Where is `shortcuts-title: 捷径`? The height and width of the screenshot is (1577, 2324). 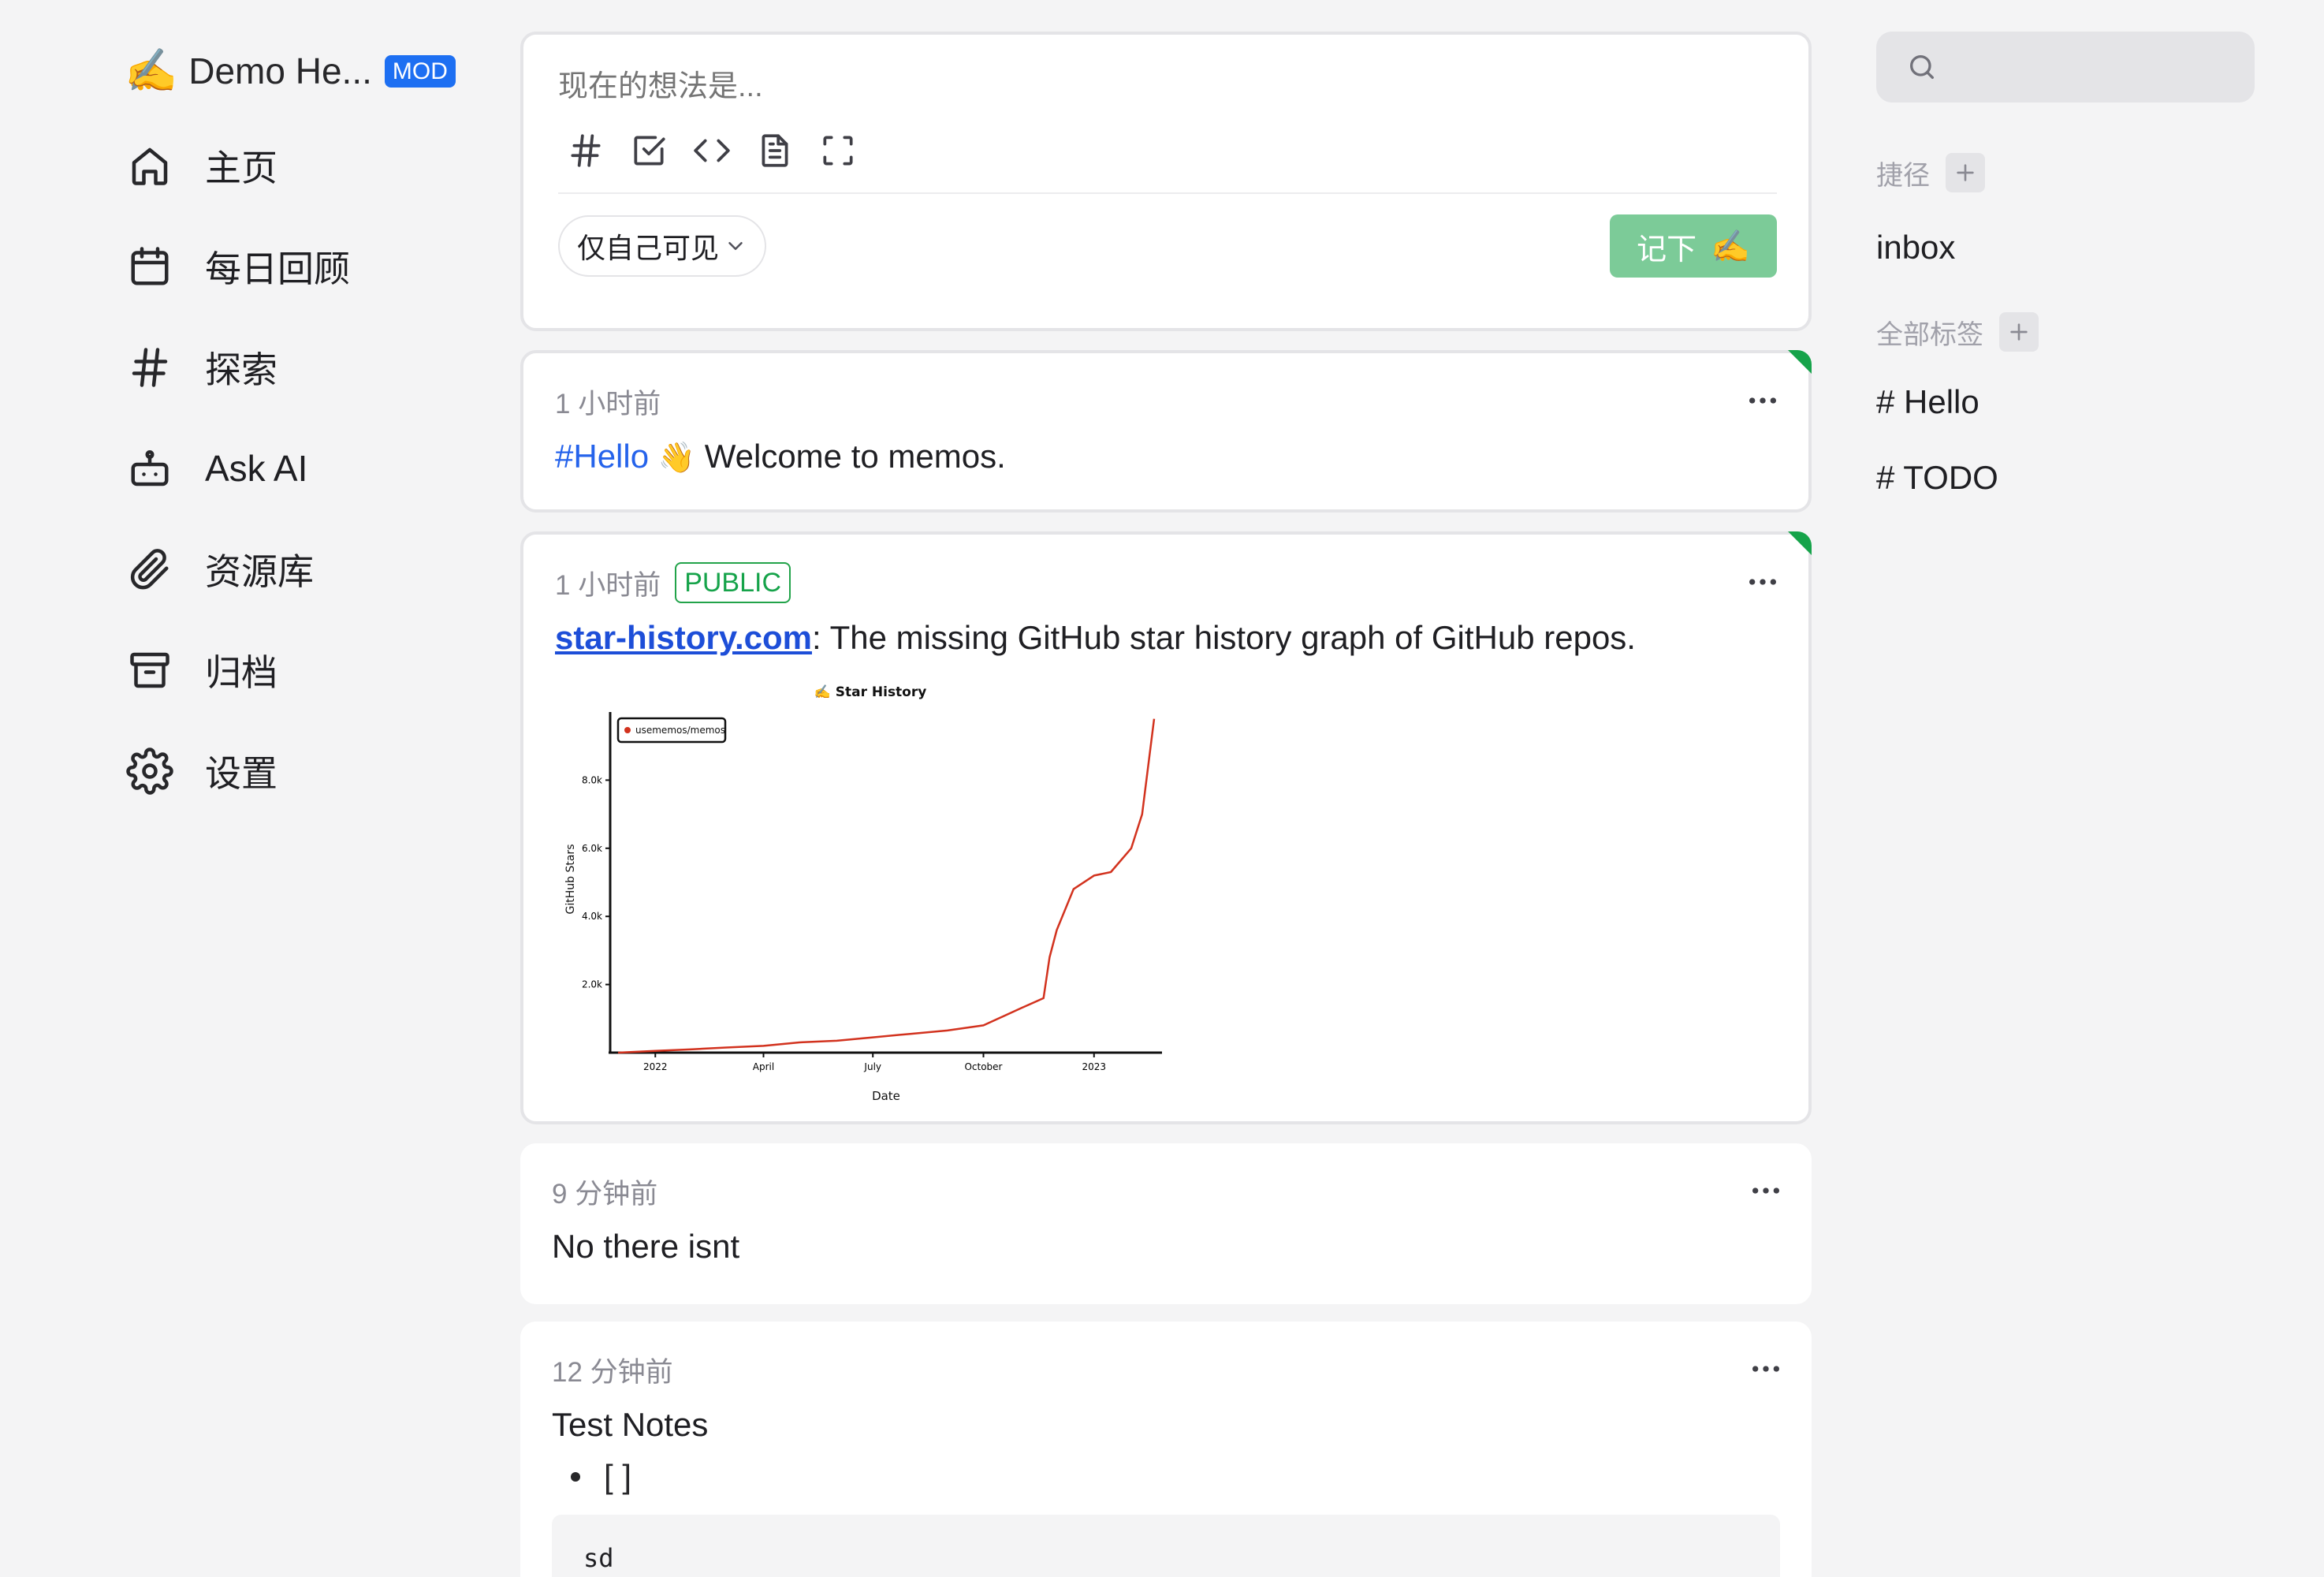
shortcuts-title: 捷径 is located at coordinates (1903, 175).